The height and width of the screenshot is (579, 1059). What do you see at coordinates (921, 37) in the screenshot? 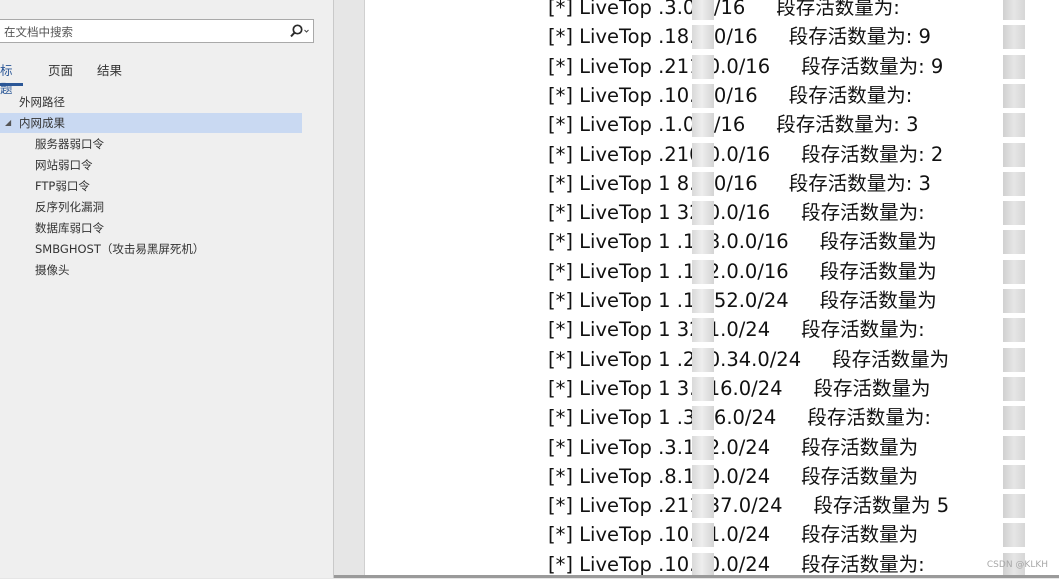
I see `line-count: 9` at bounding box center [921, 37].